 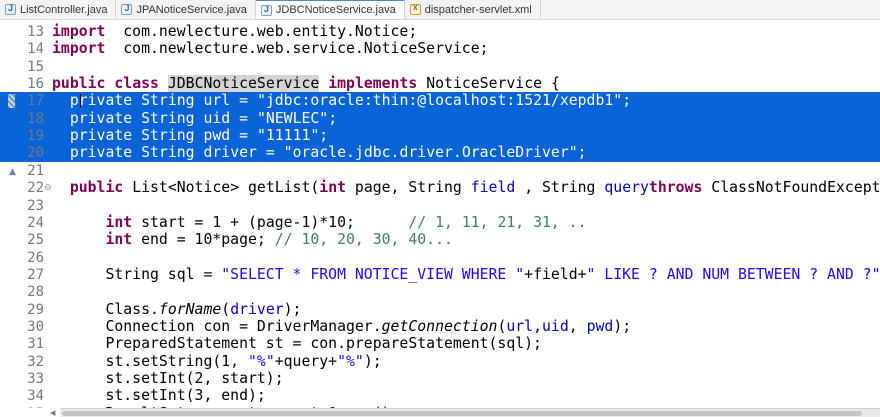 What do you see at coordinates (35, 222) in the screenshot?
I see `line-number: 24` at bounding box center [35, 222].